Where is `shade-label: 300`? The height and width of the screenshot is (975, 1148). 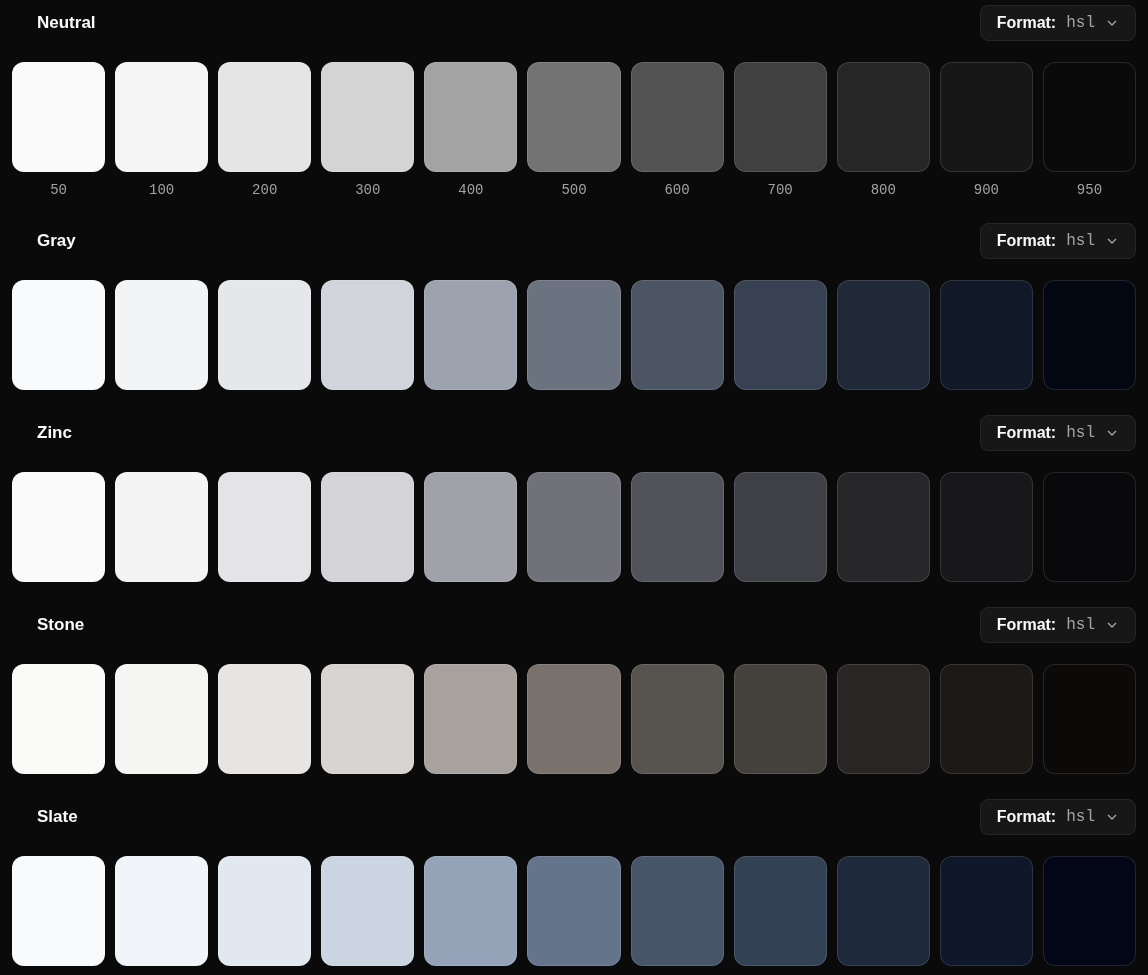 shade-label: 300 is located at coordinates (368, 190).